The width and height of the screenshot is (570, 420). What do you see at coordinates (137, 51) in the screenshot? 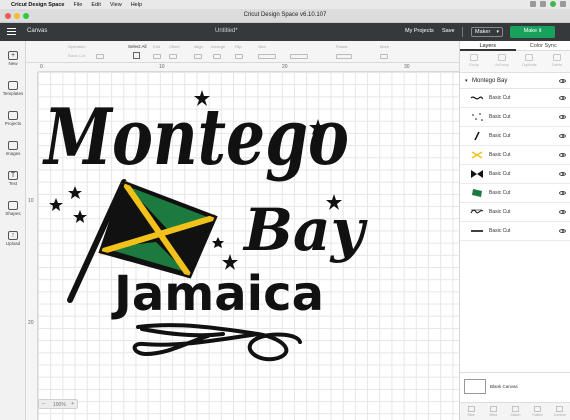
I see `select-all-button: Select All` at bounding box center [137, 51].